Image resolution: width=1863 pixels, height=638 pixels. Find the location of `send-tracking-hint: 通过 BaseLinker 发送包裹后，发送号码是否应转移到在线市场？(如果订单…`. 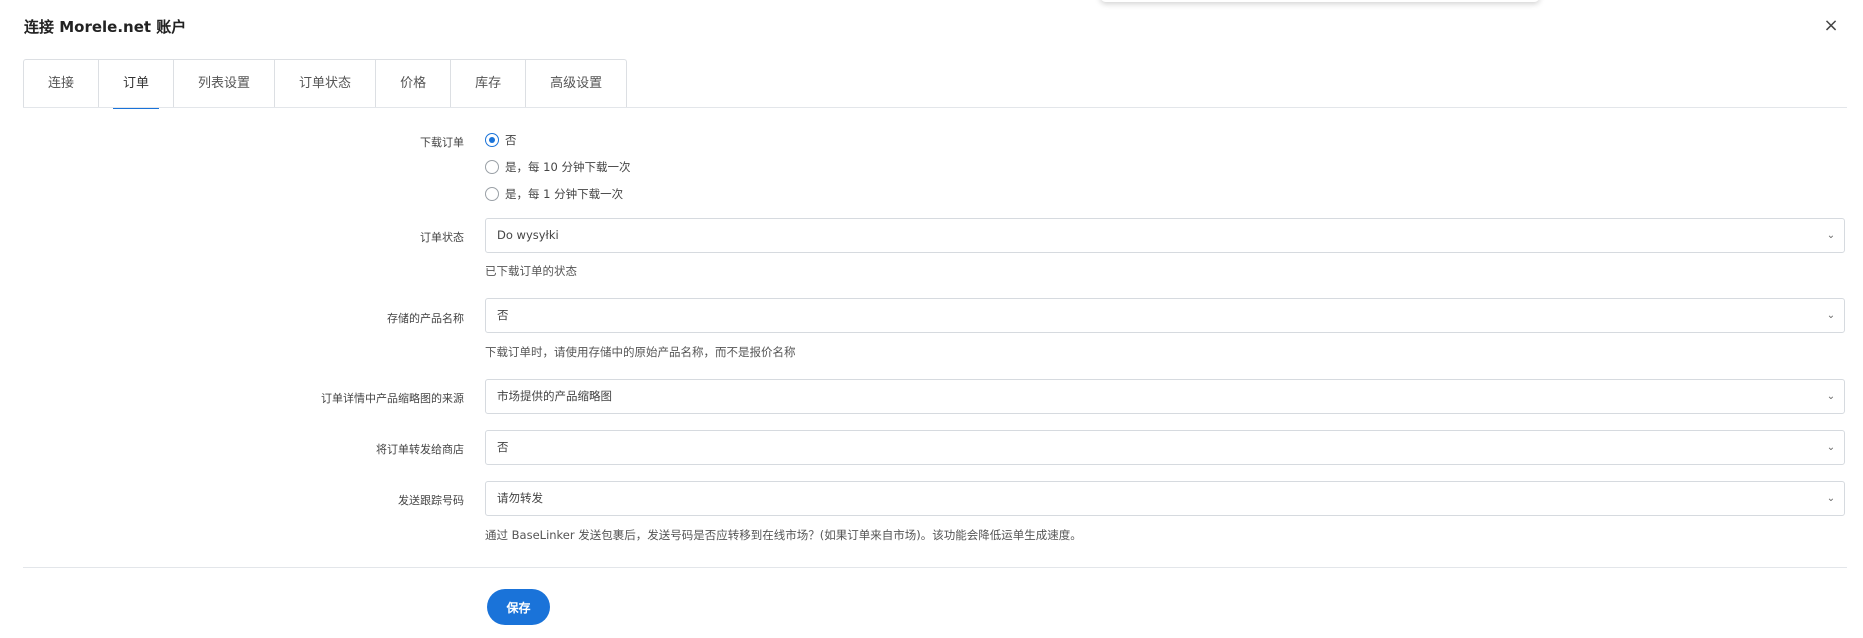

send-tracking-hint: 通过 BaseLinker 发送包裹后，发送号码是否应转移到在线市场？(如果订单… is located at coordinates (783, 535).